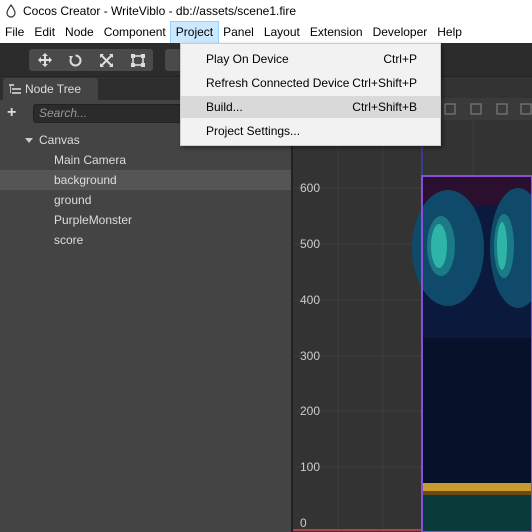 Image resolution: width=532 pixels, height=532 pixels. Describe the element at coordinates (400, 59) in the screenshot. I see `menu-item-shortcut: Ctrl+P` at that location.